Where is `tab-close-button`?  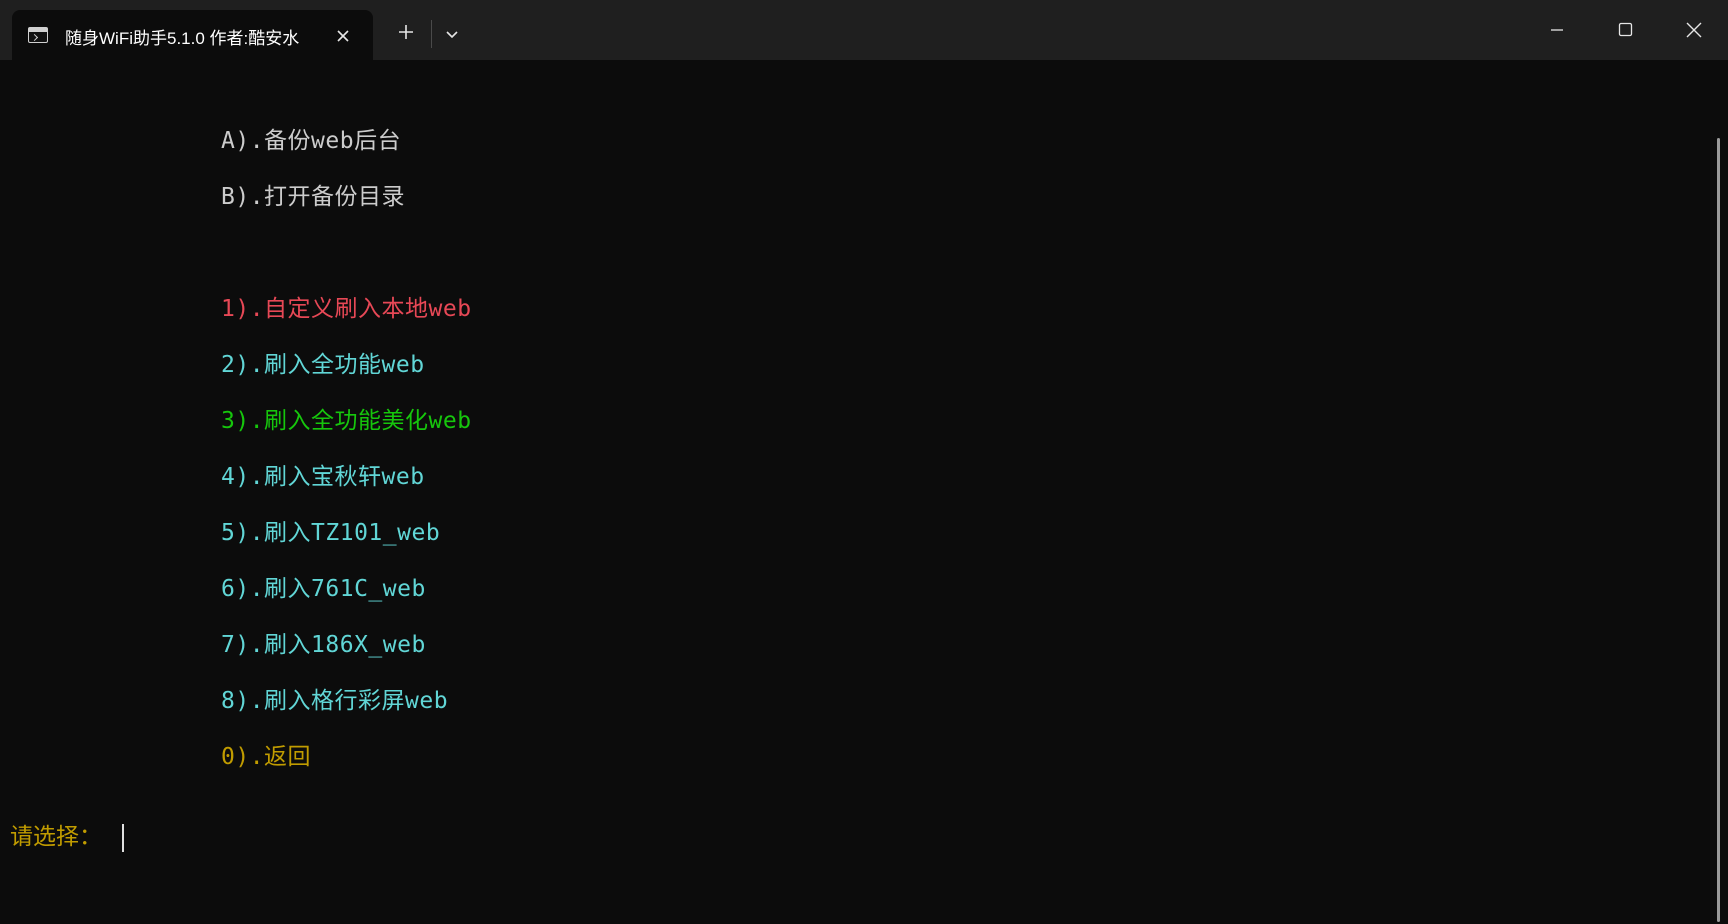
tab-close-button is located at coordinates (343, 36).